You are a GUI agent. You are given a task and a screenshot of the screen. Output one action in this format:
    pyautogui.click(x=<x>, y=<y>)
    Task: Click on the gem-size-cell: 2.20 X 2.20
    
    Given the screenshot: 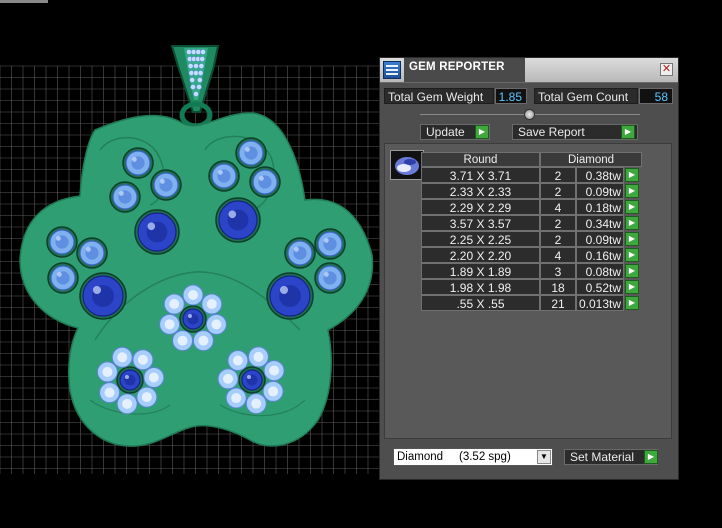 What is the action you would take?
    pyautogui.click(x=480, y=255)
    